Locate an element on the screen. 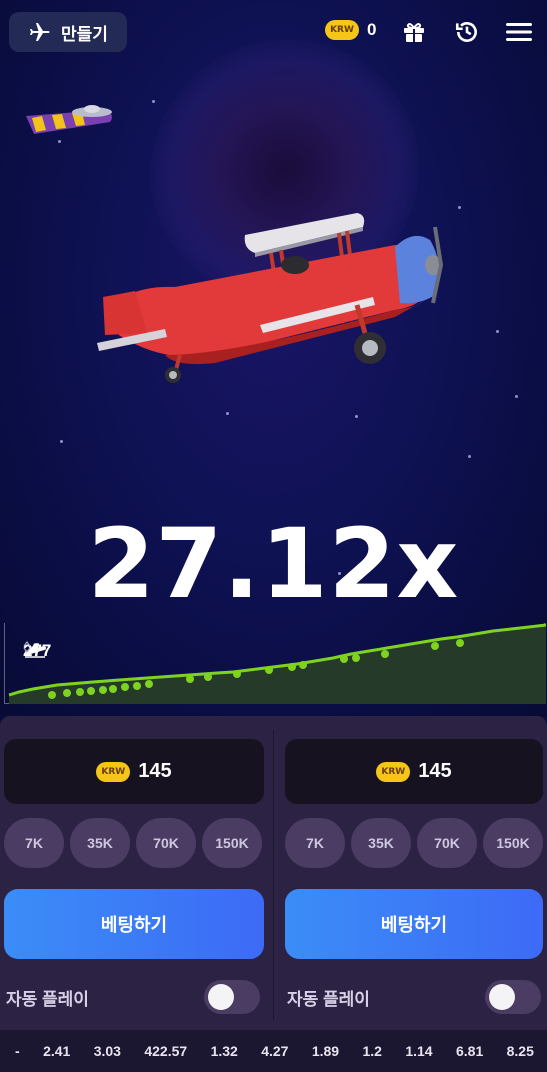  balance-display: KRW 0 is located at coordinates (350, 30).